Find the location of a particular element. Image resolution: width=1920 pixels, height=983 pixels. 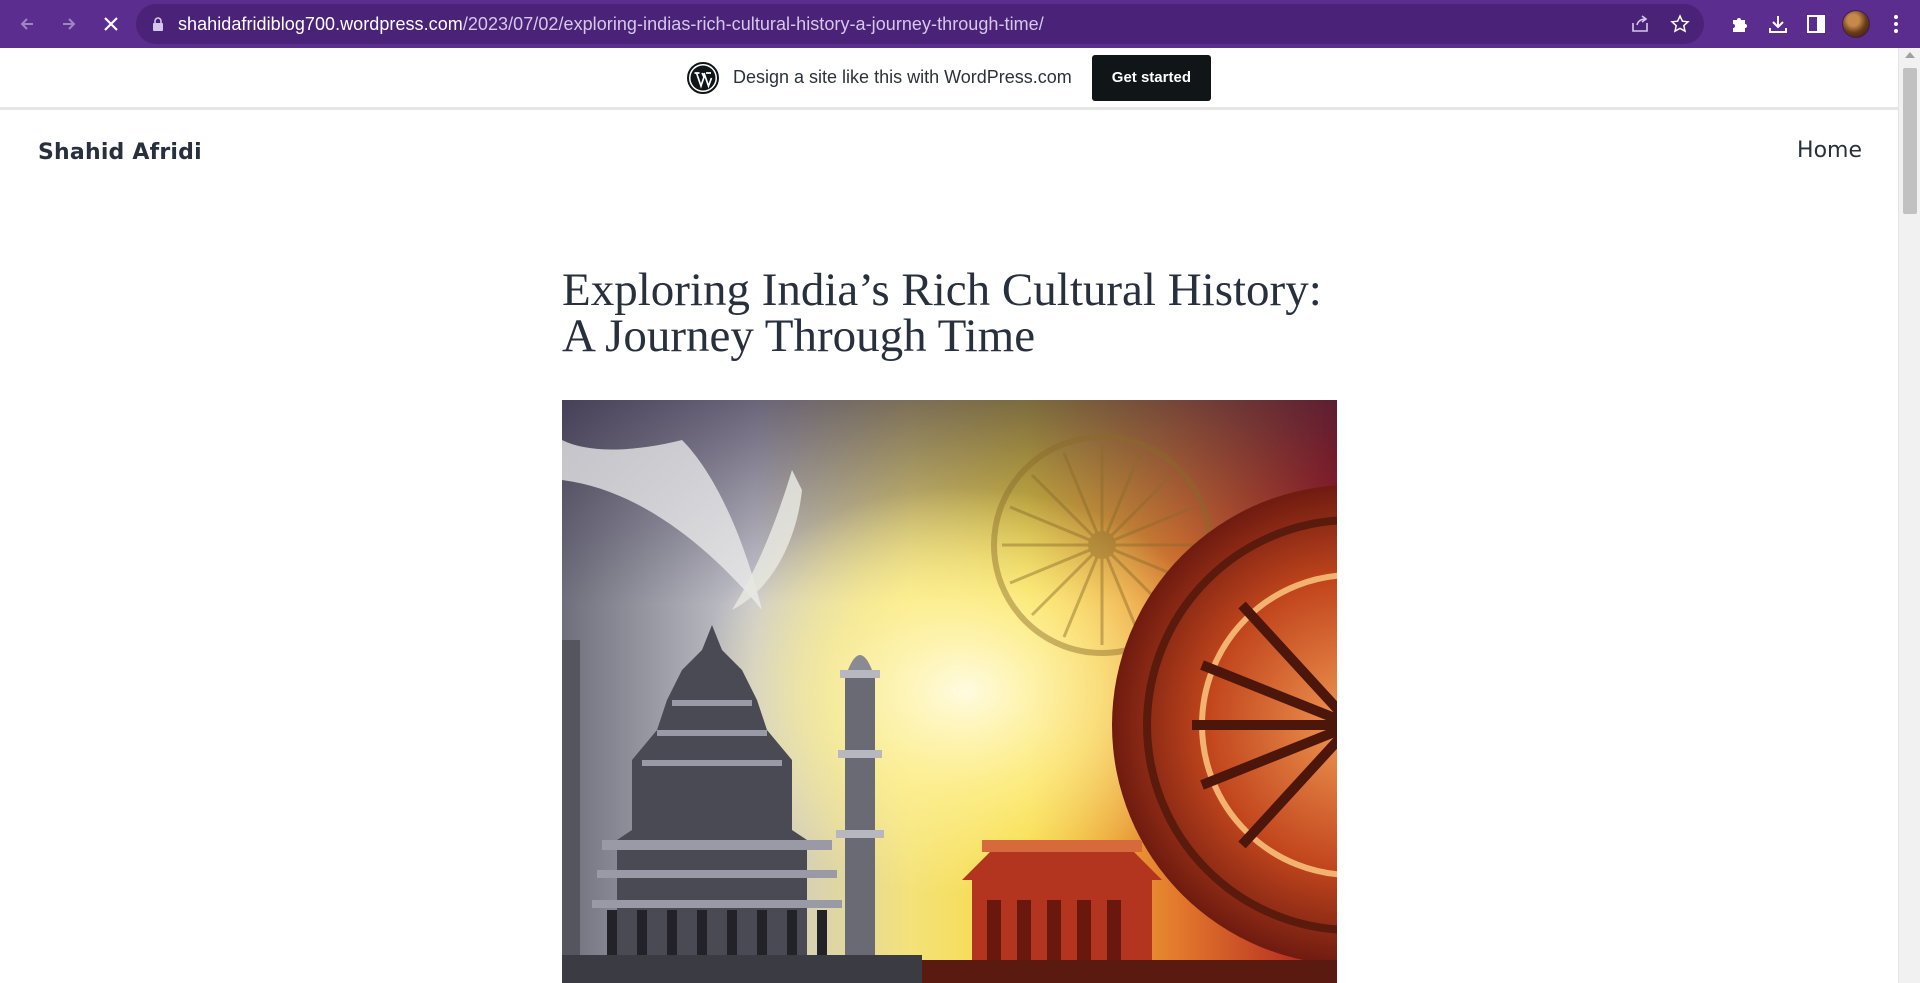

star-icon is located at coordinates (1680, 23).